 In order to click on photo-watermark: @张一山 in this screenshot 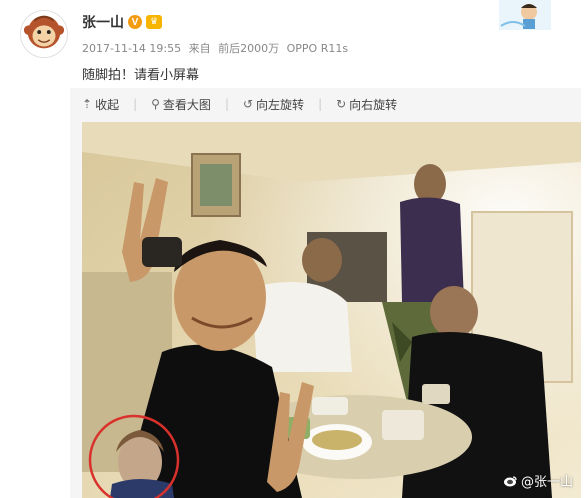, I will do `click(538, 480)`.